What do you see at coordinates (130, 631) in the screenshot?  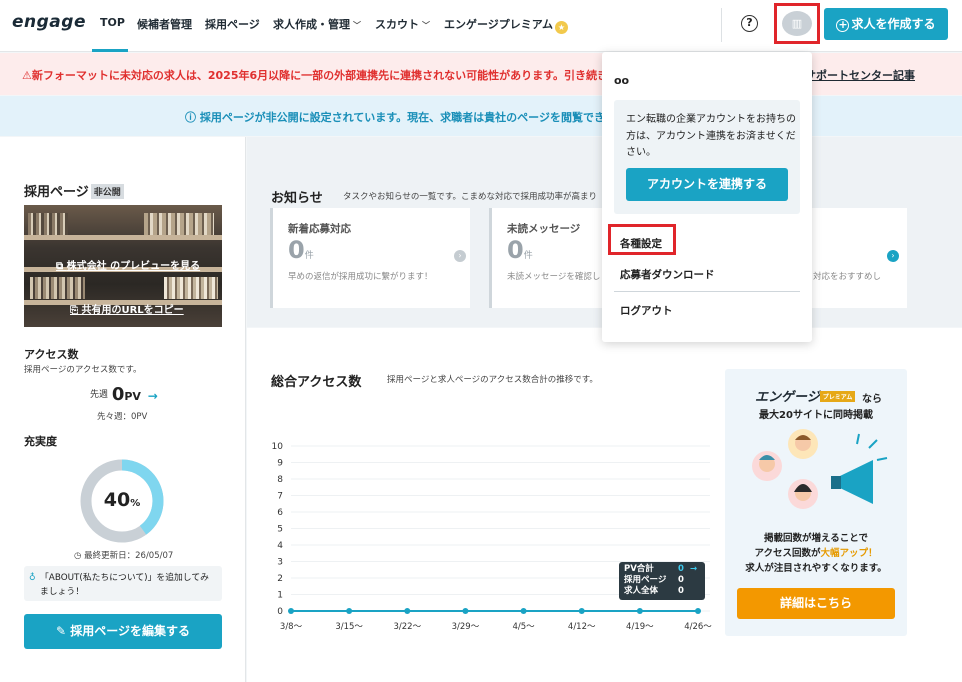 I see `edit-recruit-page-label: 採用ページを編集する` at bounding box center [130, 631].